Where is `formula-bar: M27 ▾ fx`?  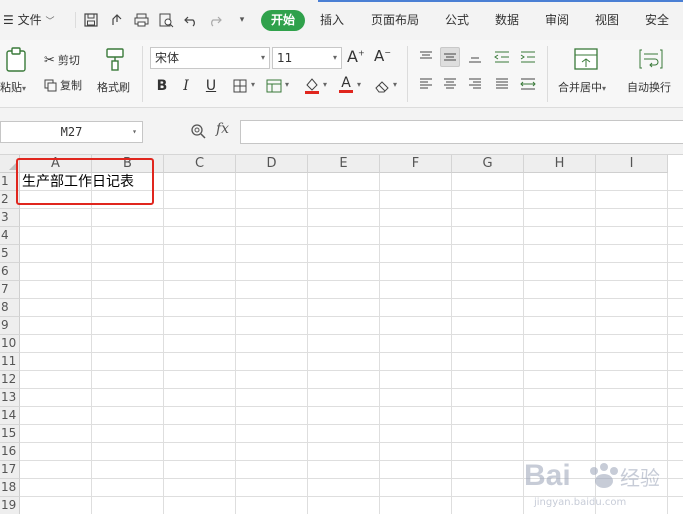 formula-bar: M27 ▾ fx is located at coordinates (341, 131).